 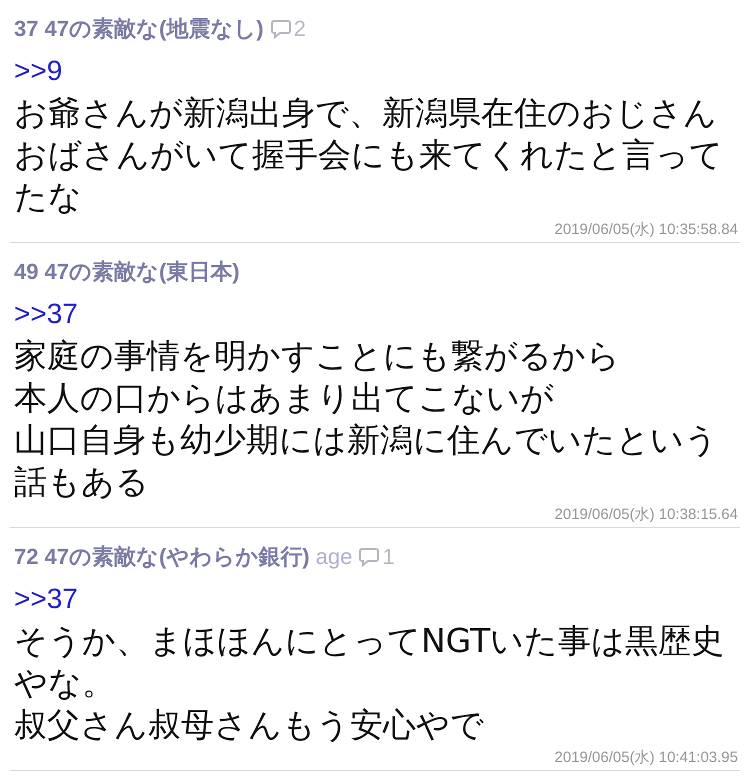 What do you see at coordinates (370, 662) in the screenshot?
I see `post-text: そうか、まほほんにとってNGTいた事は黒歴史やな。` at bounding box center [370, 662].